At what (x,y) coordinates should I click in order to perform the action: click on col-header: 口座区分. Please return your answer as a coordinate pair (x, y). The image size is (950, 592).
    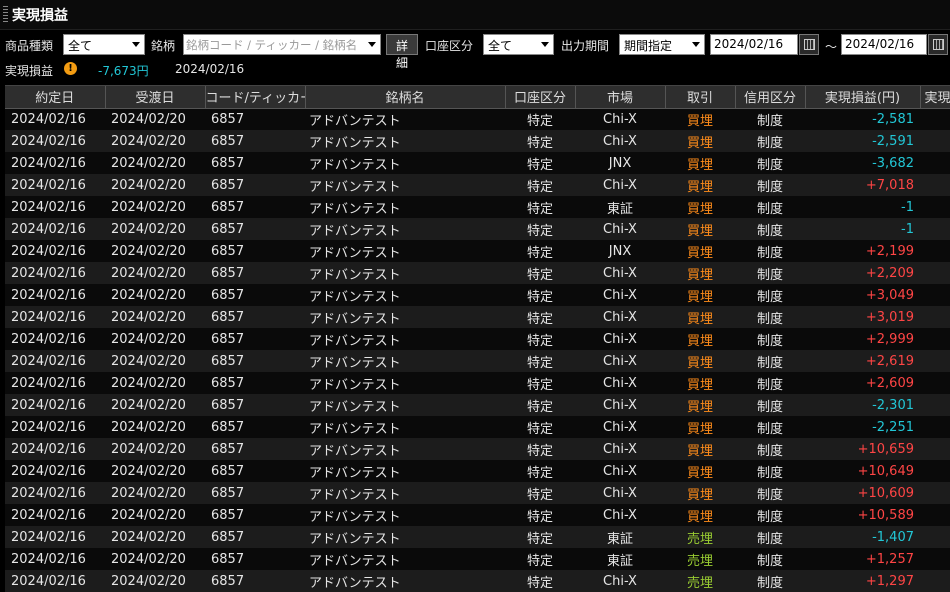
    Looking at the image, I should click on (540, 97).